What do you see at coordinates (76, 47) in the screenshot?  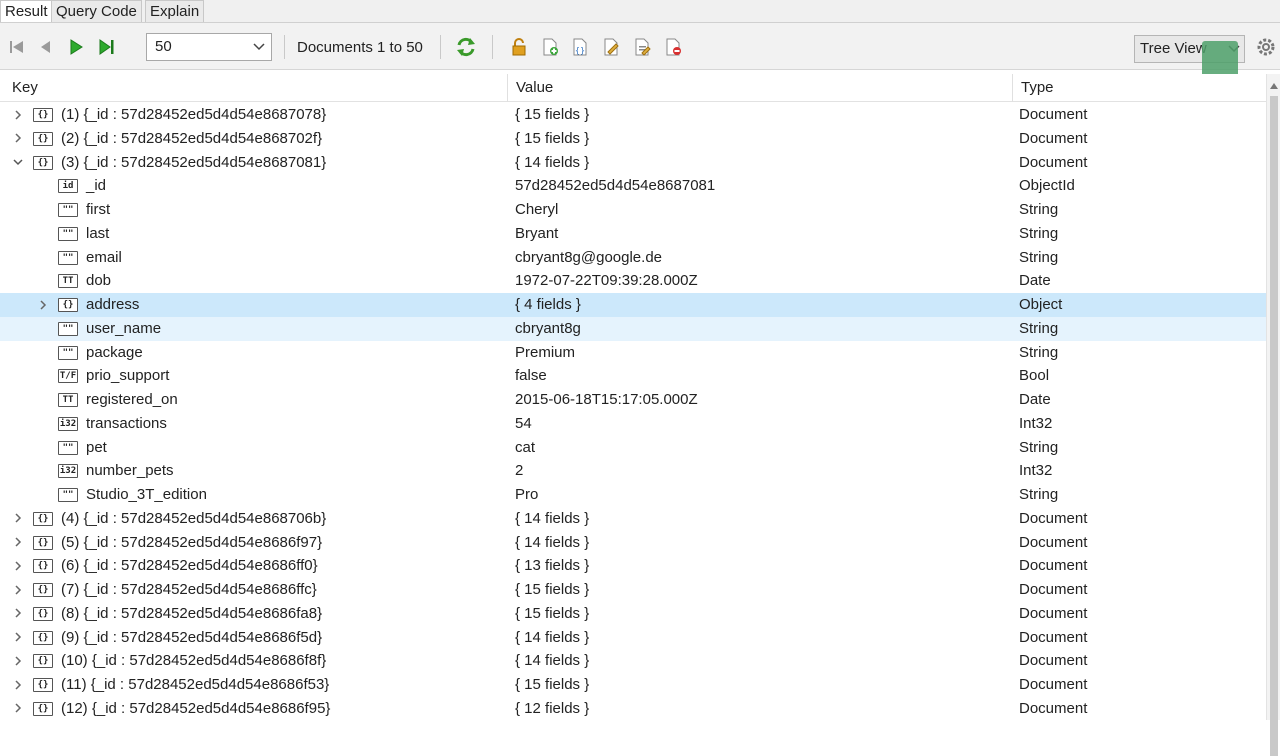 I see `next-page-icon` at bounding box center [76, 47].